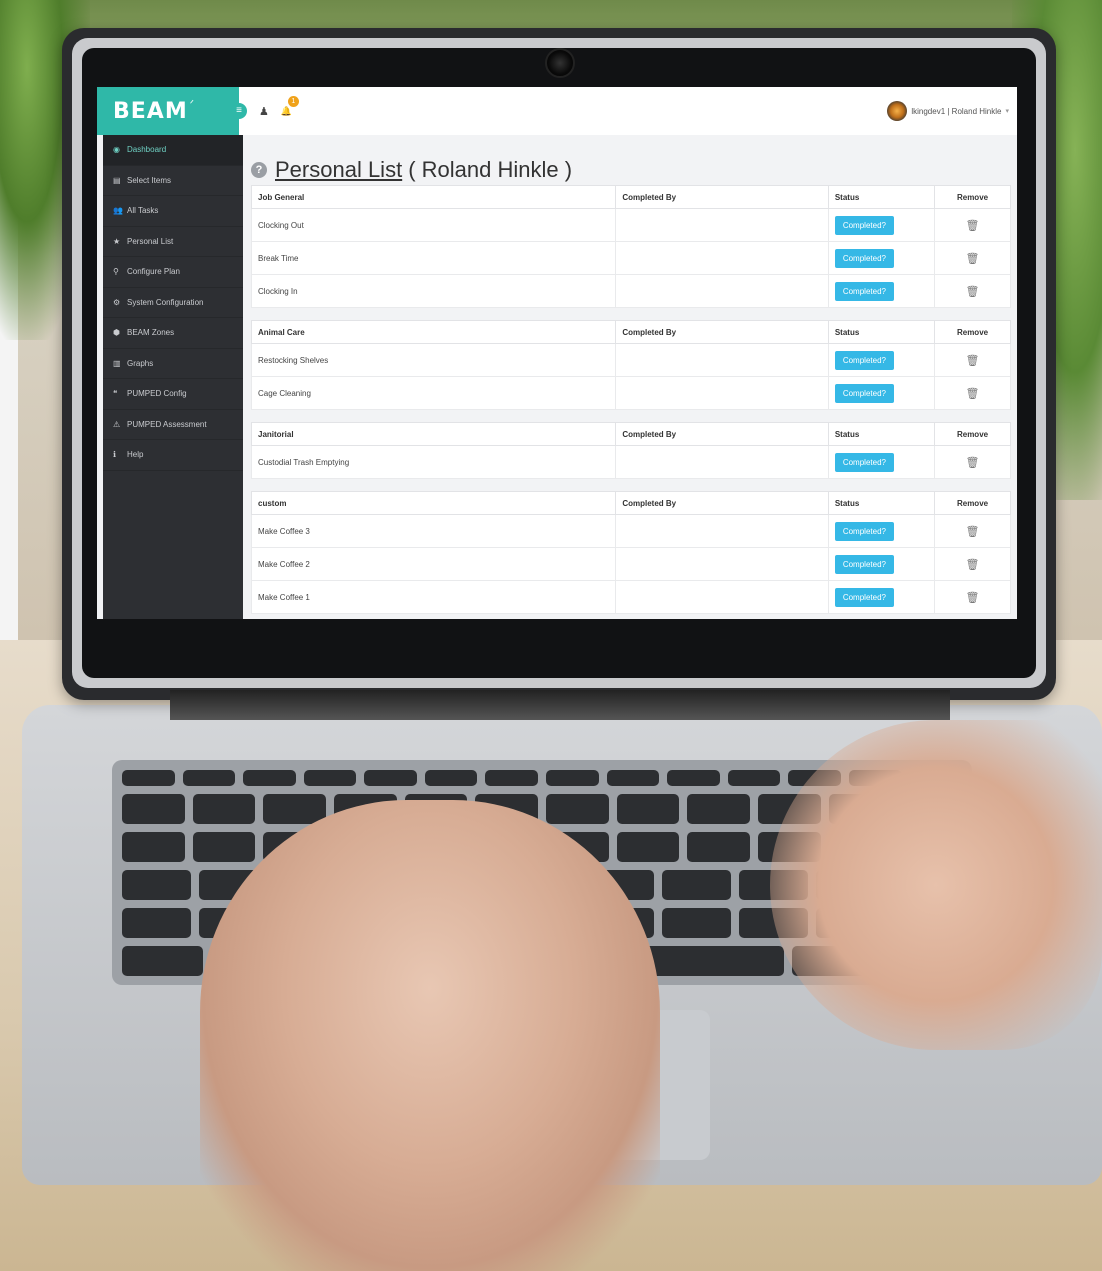 This screenshot has height=1271, width=1102. I want to click on sidebar-item-label: System Configuration, so click(165, 302).